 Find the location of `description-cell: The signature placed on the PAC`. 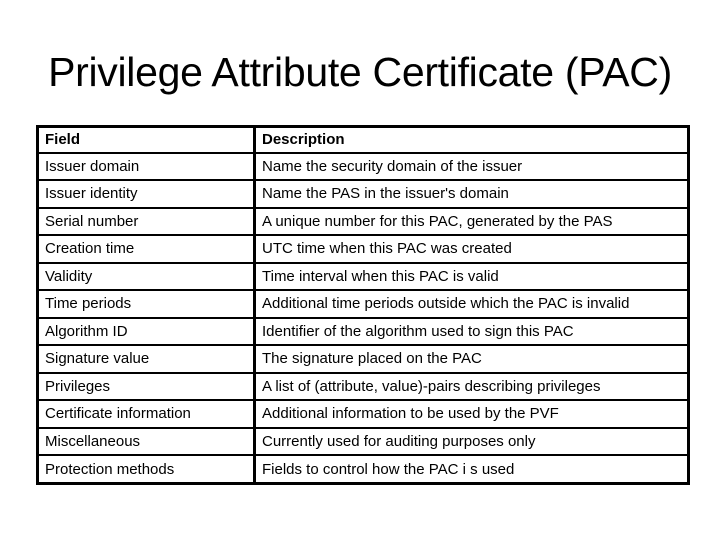

description-cell: The signature placed on the PAC is located at coordinates (471, 359).